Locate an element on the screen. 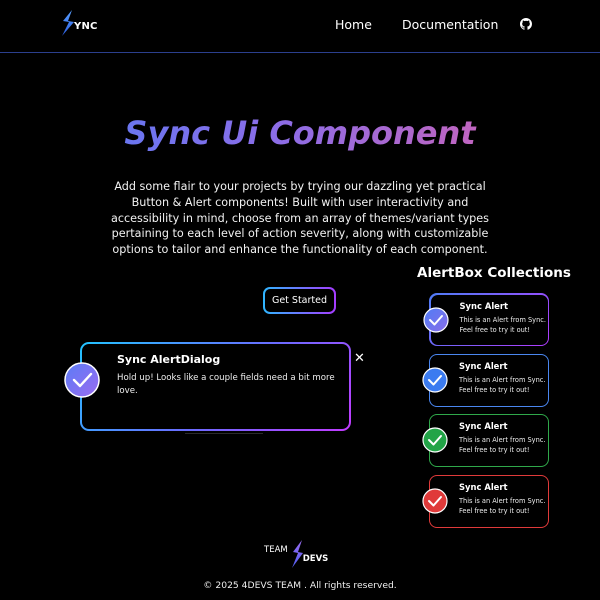  close-icon: ✕ is located at coordinates (359, 358).